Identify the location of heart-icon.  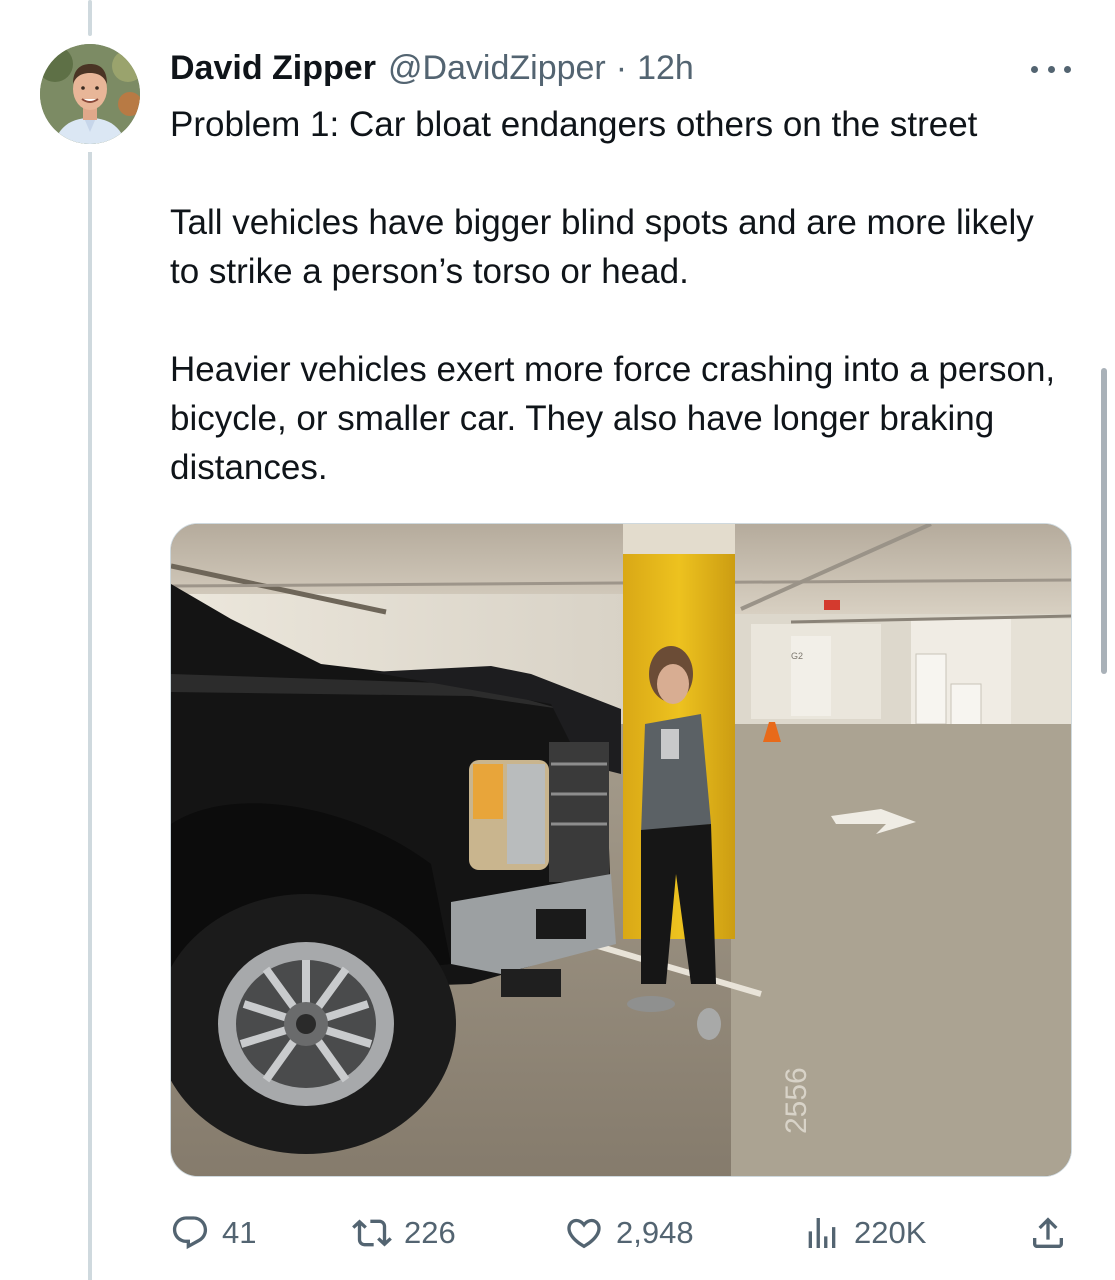
(584, 1233).